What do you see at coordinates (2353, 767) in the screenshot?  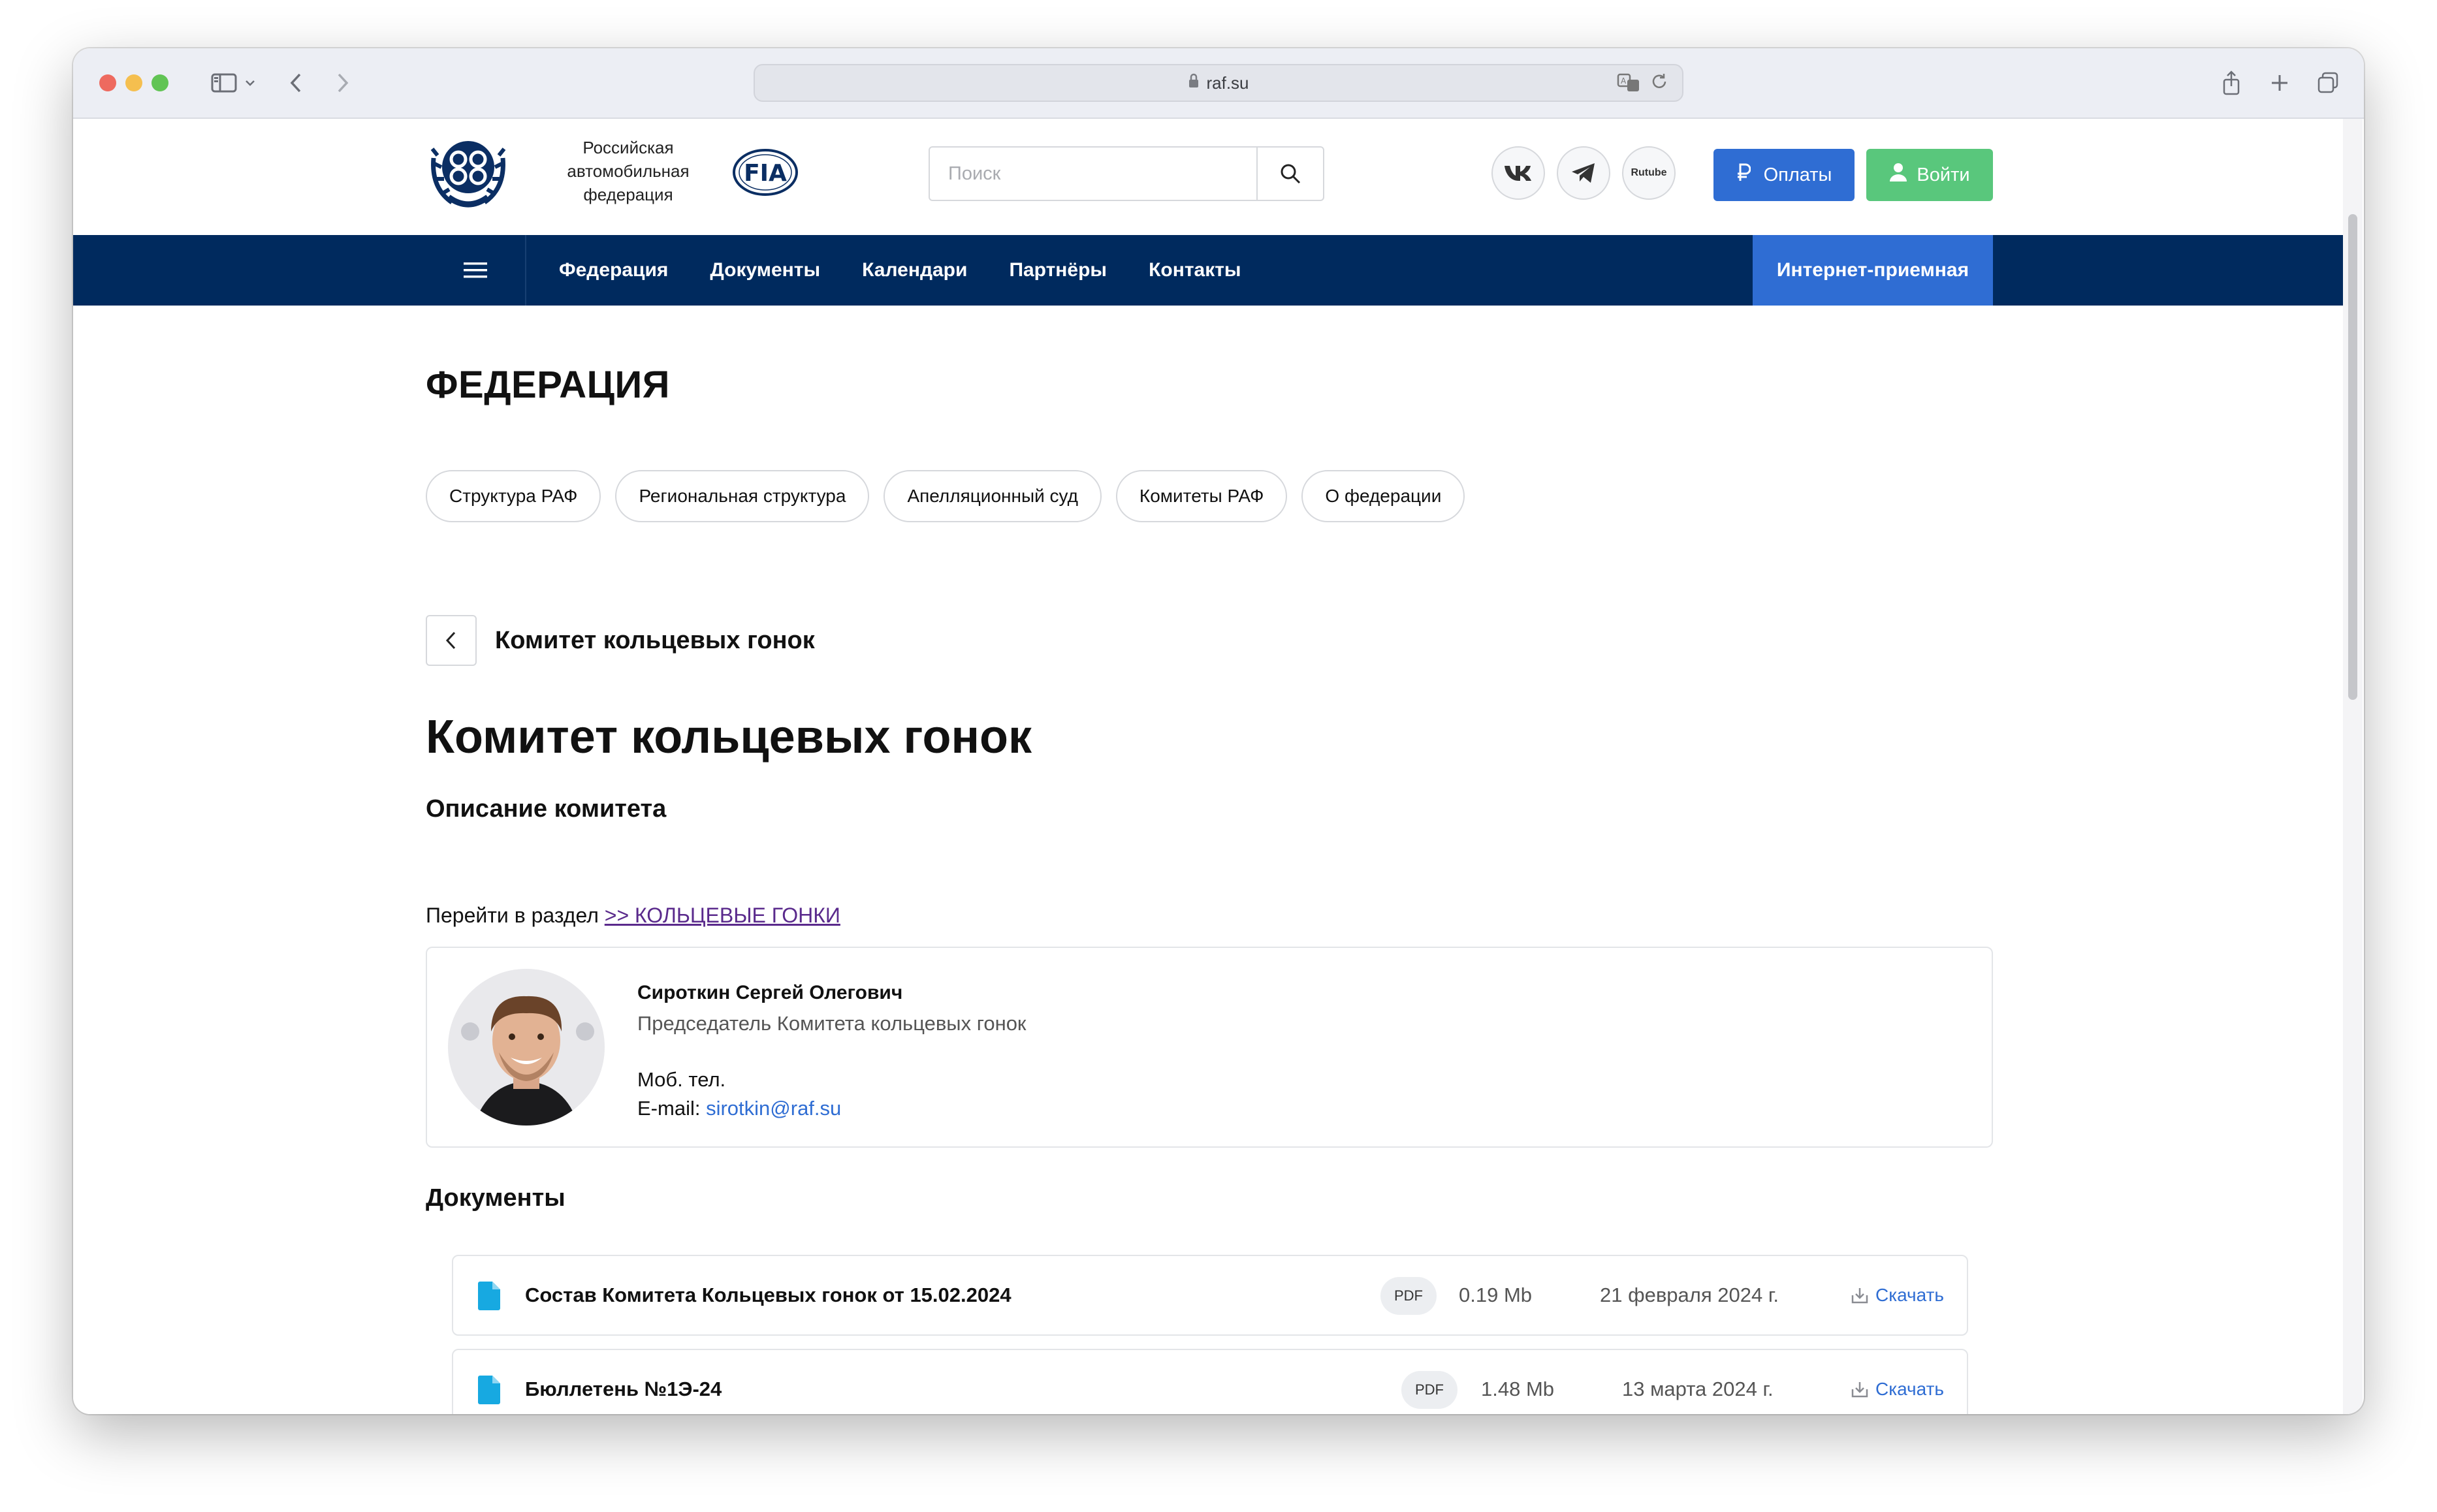 I see `page-scrollbar` at bounding box center [2353, 767].